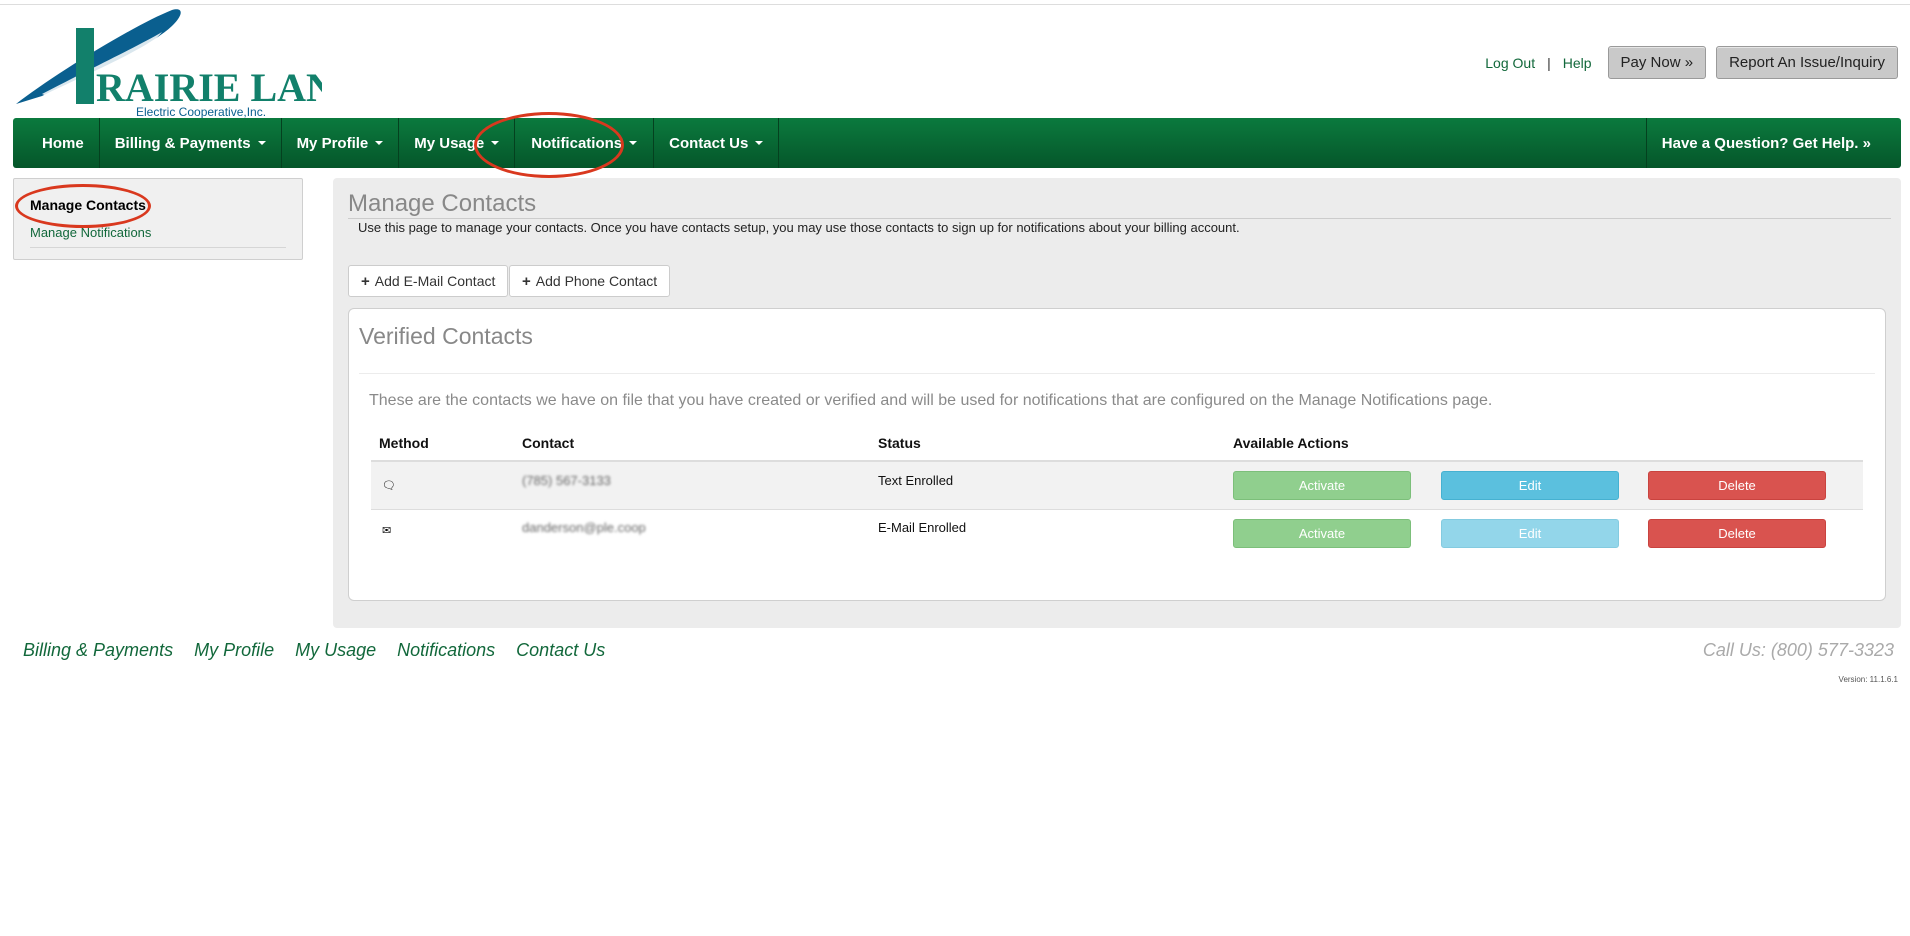  I want to click on logo-text: RAIRIE LAND, so click(209, 87).